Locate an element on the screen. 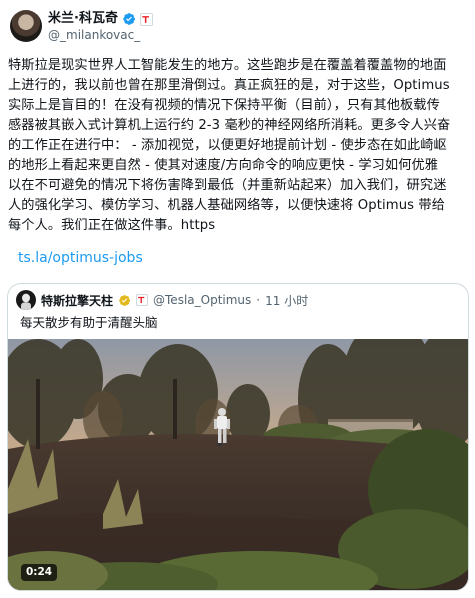  video-duration: 0:24 is located at coordinates (39, 572).